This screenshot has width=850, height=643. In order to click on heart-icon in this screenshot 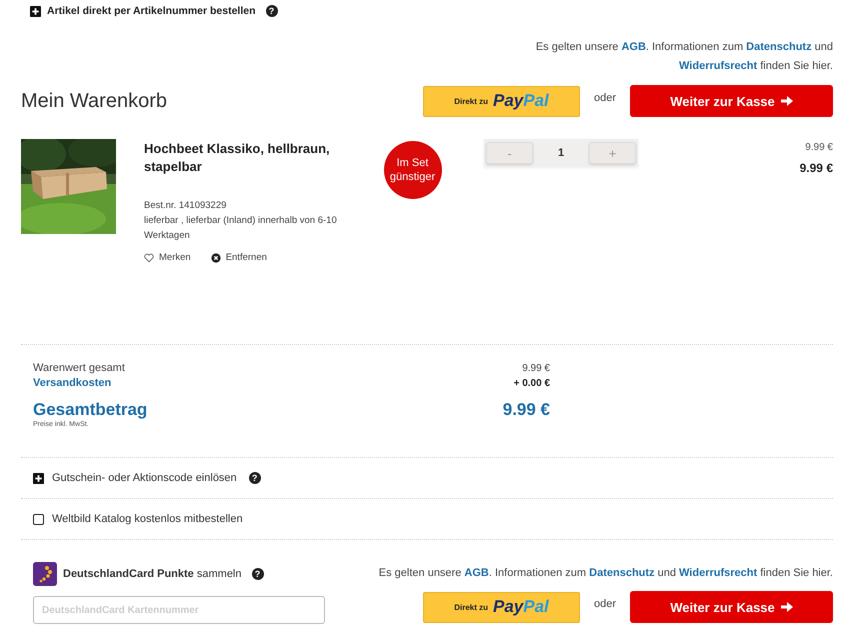, I will do `click(149, 257)`.